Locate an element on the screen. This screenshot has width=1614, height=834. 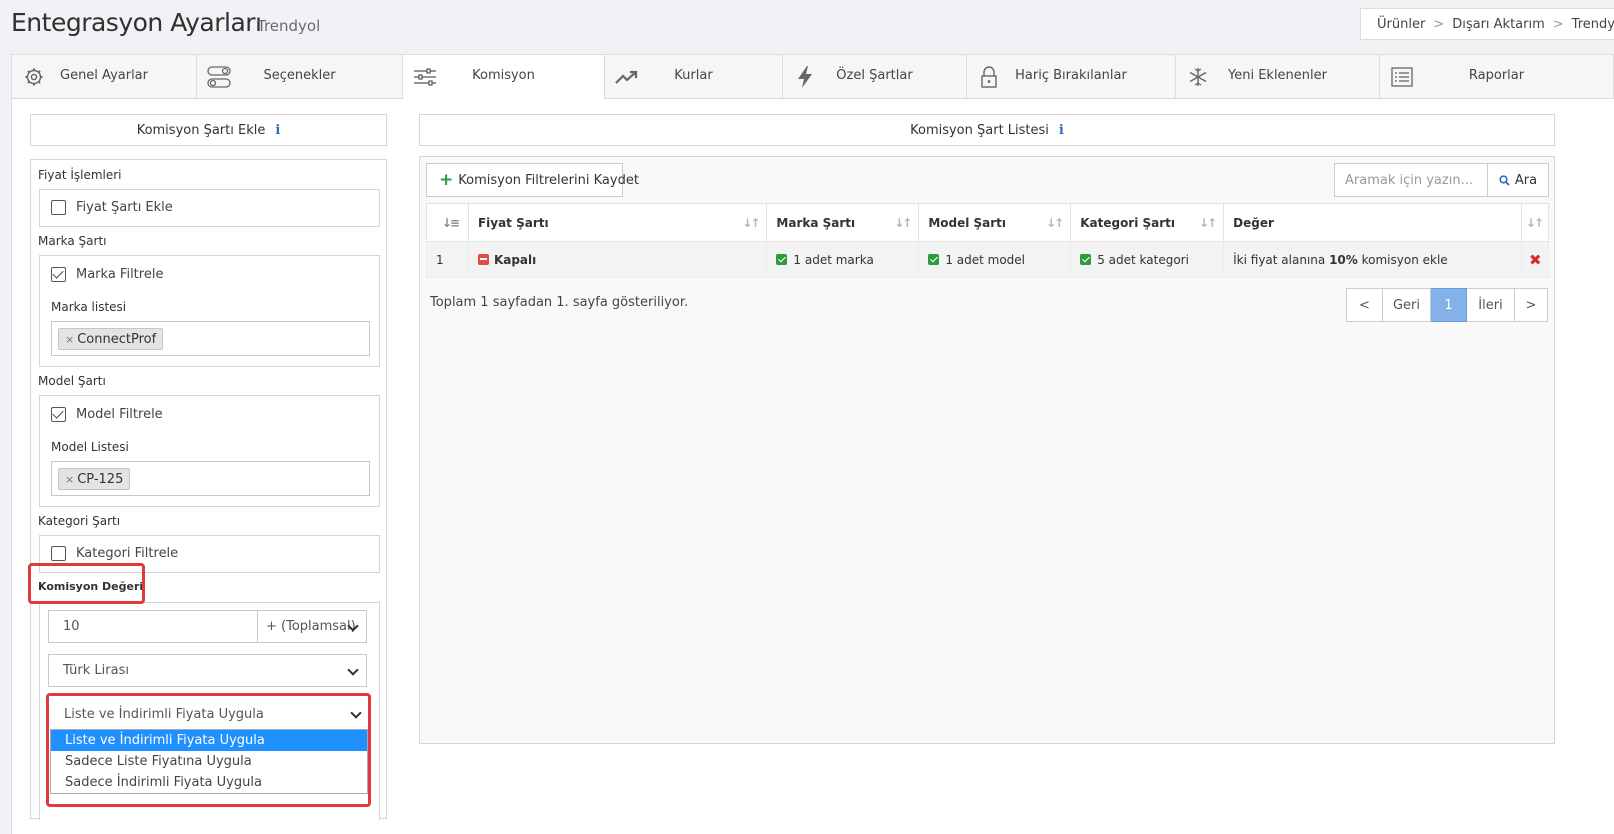
breadcrumb-item-urunler: Ürünler is located at coordinates (1401, 24).